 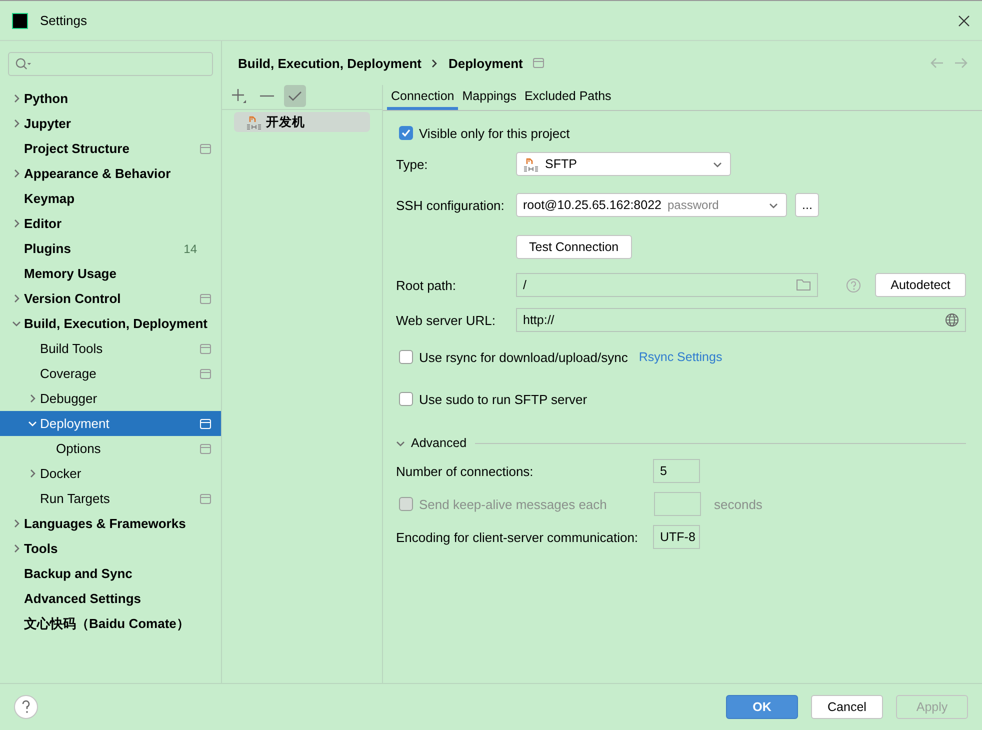 What do you see at coordinates (677, 504) in the screenshot?
I see `keepalive-field` at bounding box center [677, 504].